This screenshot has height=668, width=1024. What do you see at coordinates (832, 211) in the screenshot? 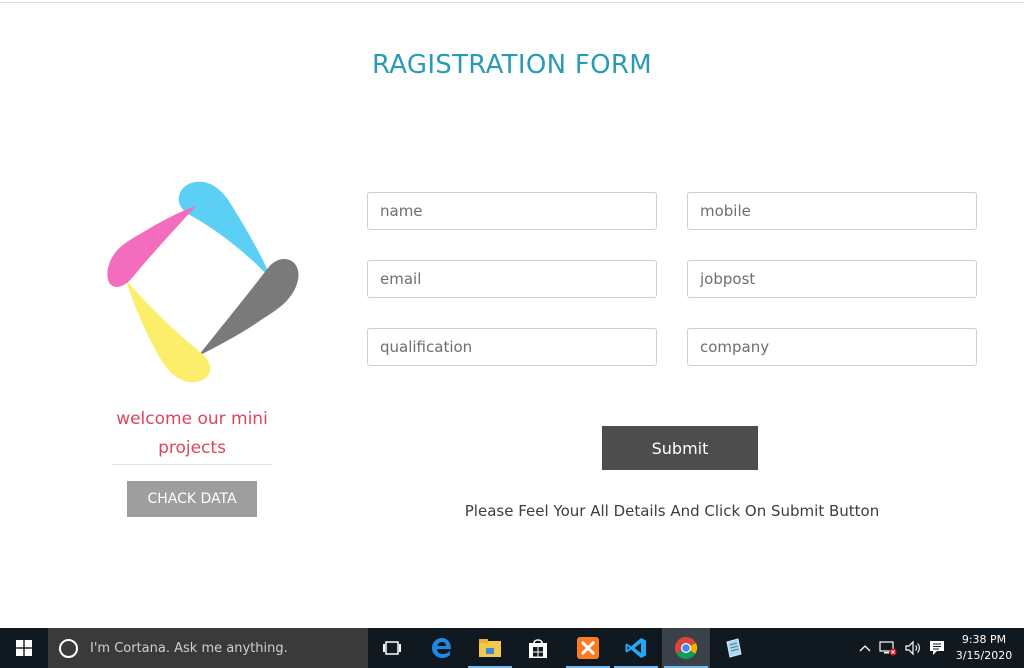
I see `mobile-field` at bounding box center [832, 211].